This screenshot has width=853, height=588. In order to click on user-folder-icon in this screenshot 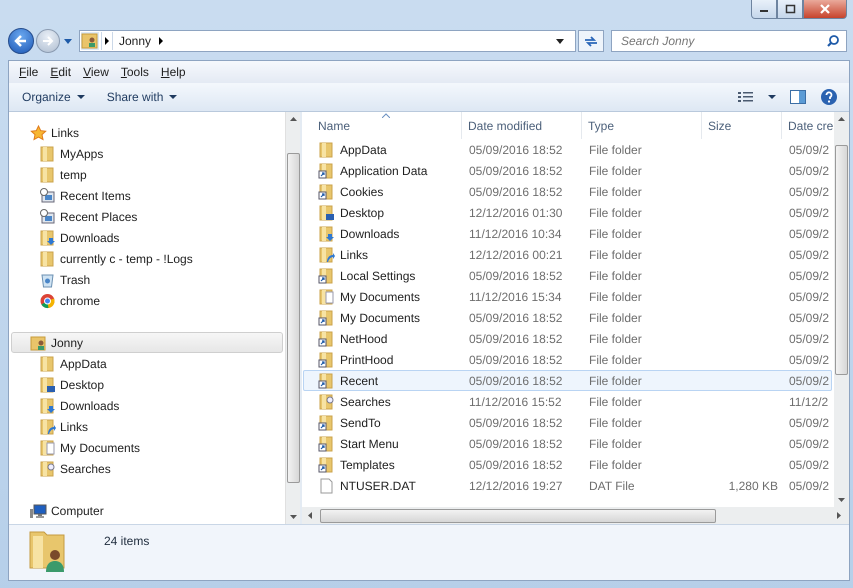, I will do `click(38, 342)`.